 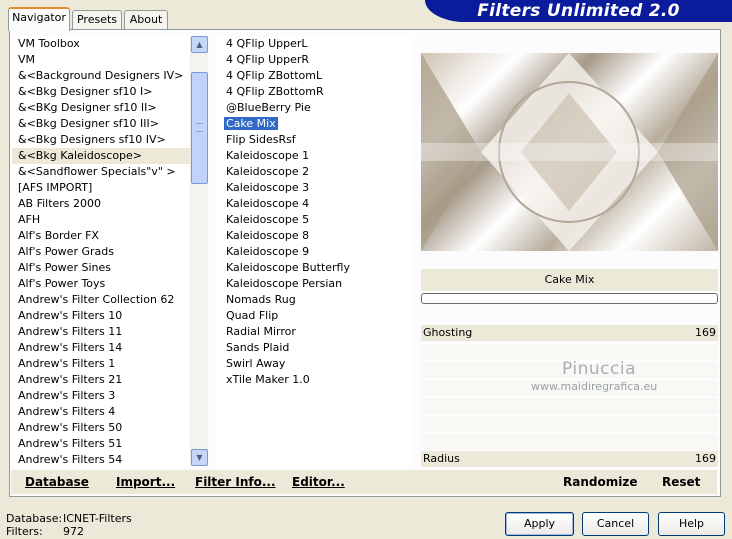 What do you see at coordinates (599, 369) in the screenshot?
I see `watermark-logo: Pinuccia` at bounding box center [599, 369].